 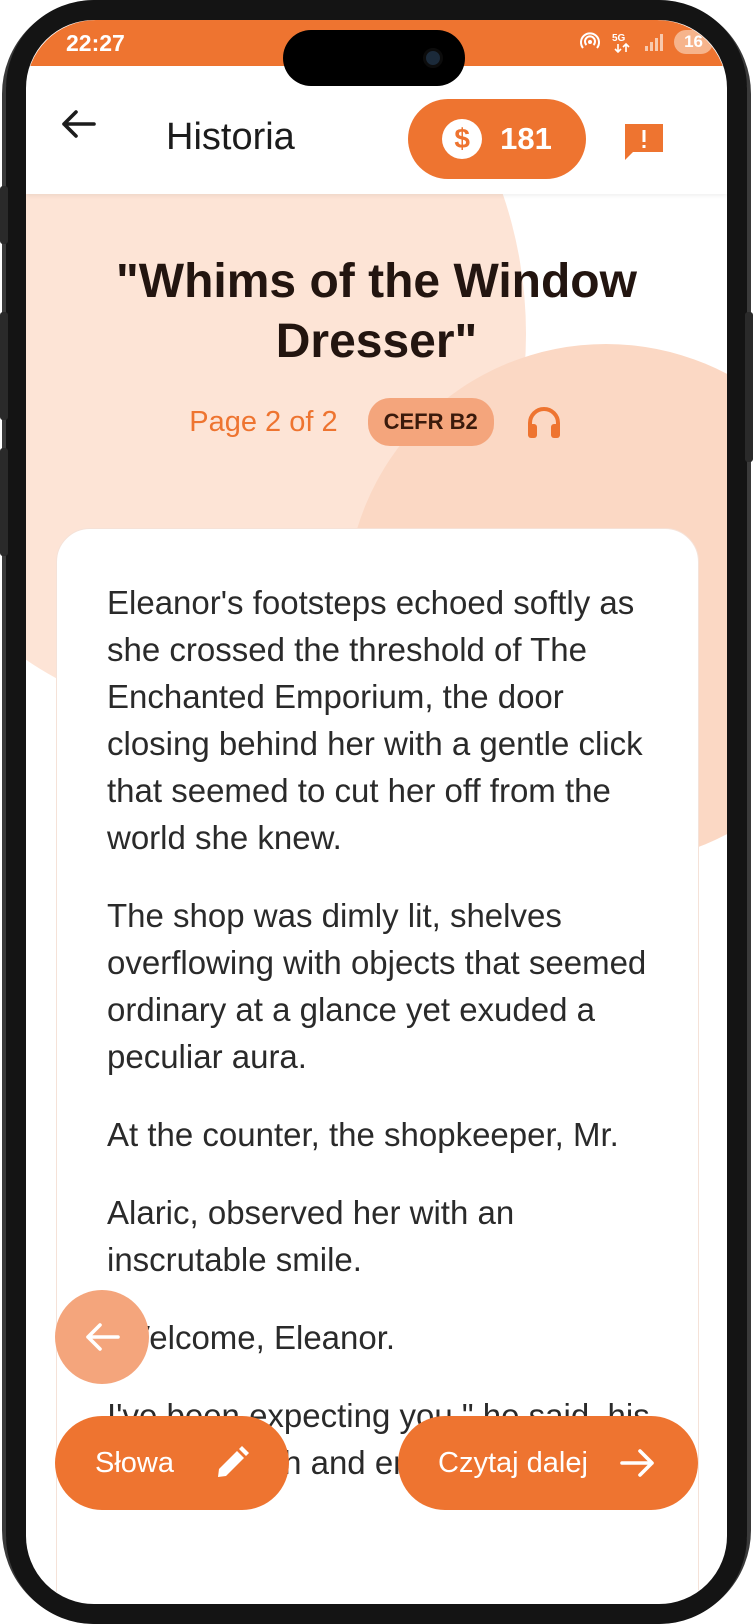 I want to click on back-button, so click(x=78, y=124).